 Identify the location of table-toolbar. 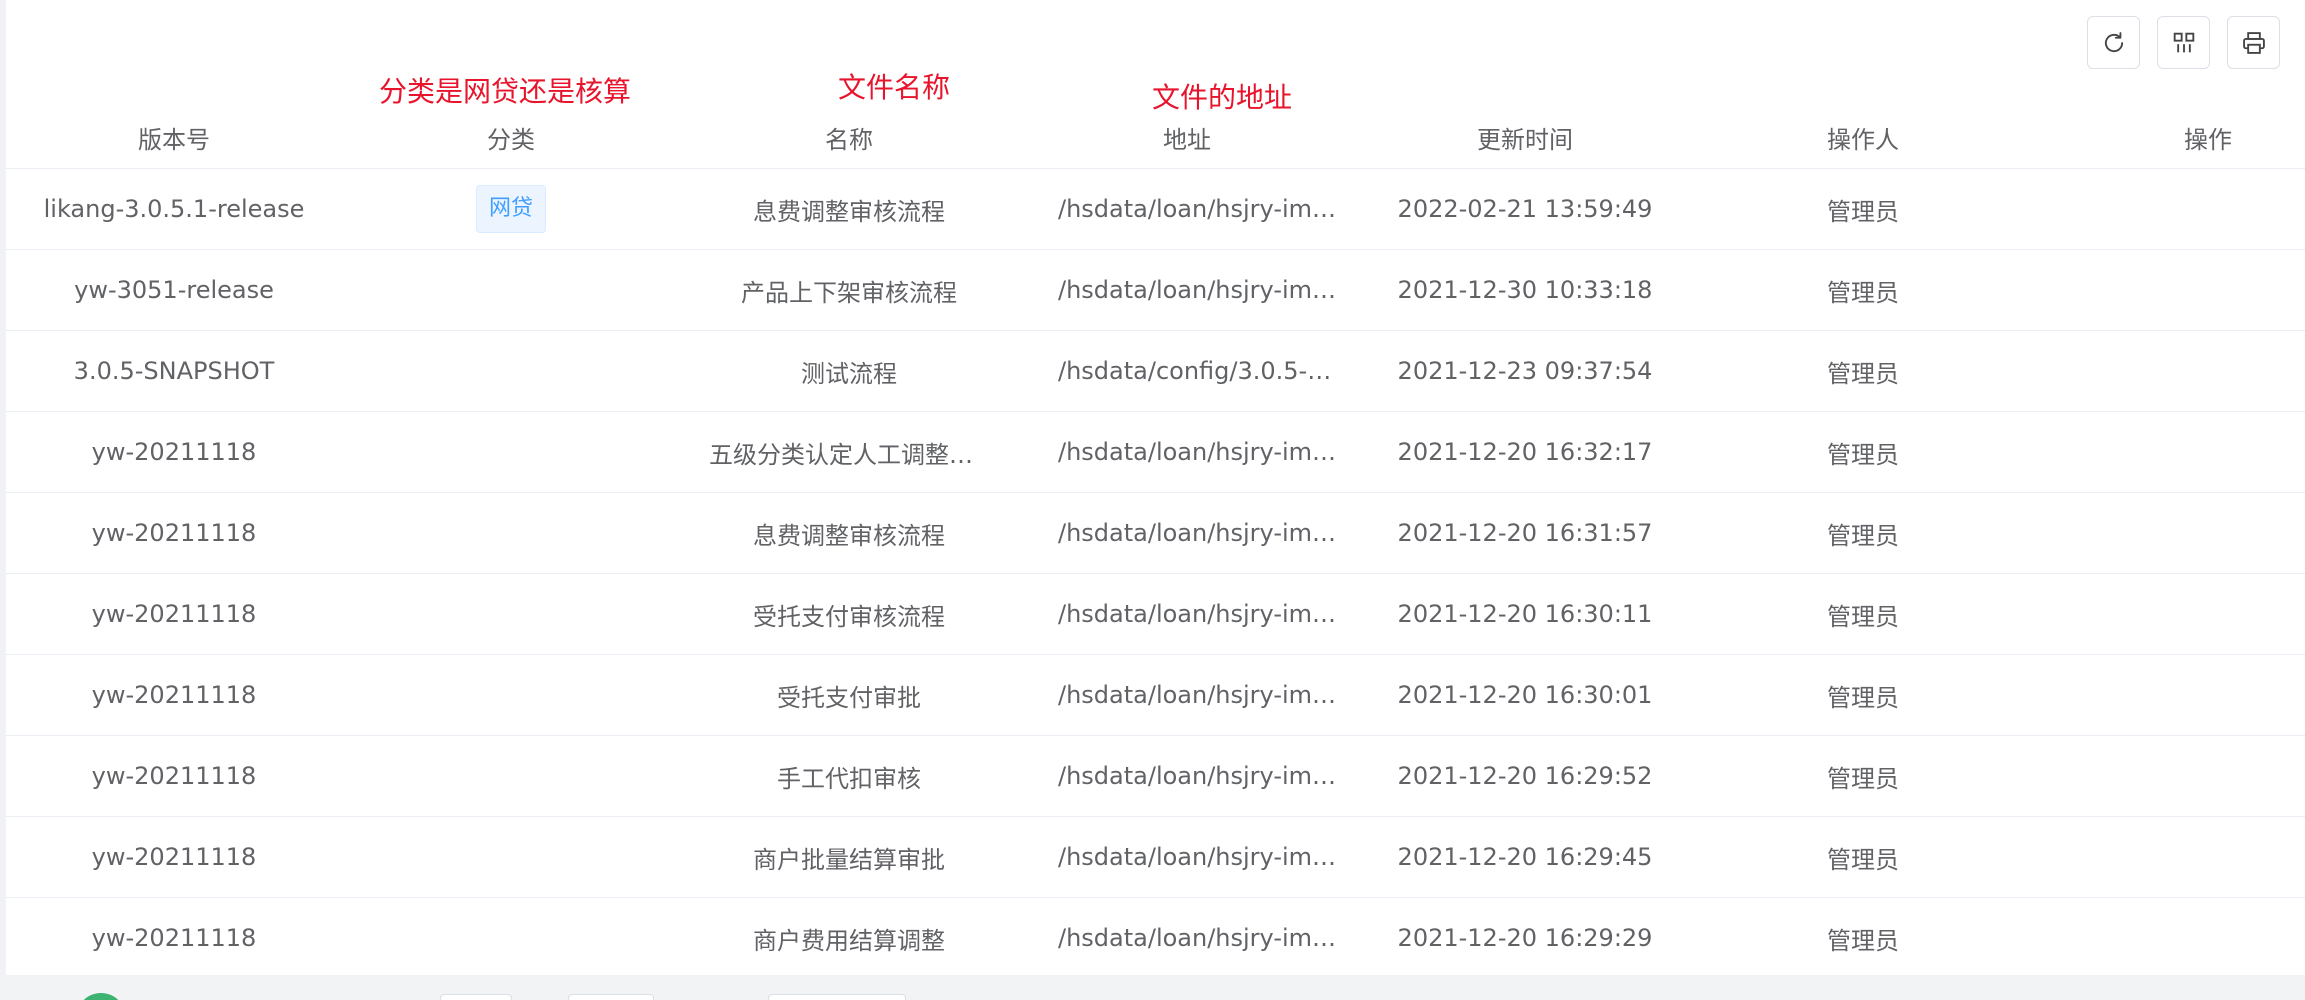
(2183, 42).